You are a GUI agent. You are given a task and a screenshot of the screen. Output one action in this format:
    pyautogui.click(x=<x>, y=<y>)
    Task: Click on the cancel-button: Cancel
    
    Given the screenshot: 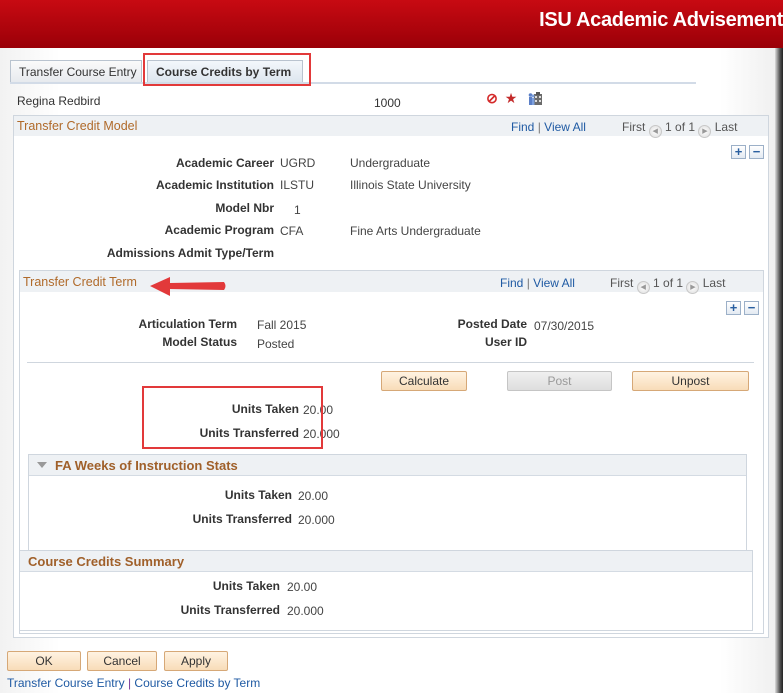 What is the action you would take?
    pyautogui.click(x=122, y=661)
    